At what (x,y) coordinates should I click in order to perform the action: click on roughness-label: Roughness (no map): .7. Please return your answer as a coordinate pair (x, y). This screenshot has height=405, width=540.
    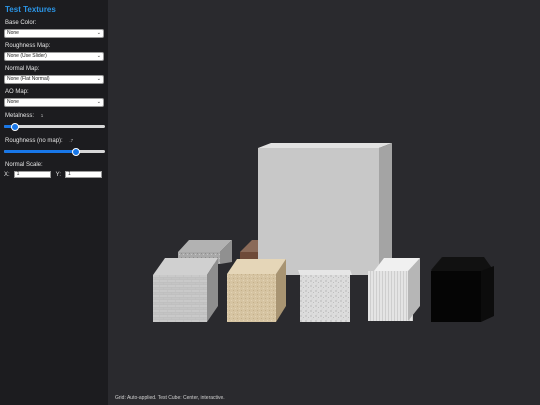
    Looking at the image, I should click on (54, 141).